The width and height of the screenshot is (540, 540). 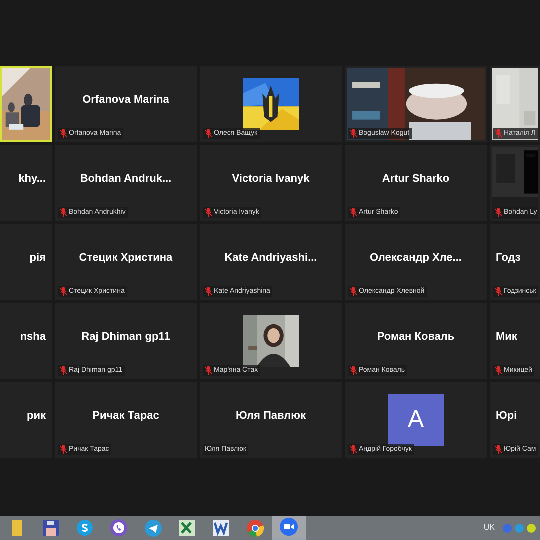 I want to click on viber-icon, so click(x=119, y=528).